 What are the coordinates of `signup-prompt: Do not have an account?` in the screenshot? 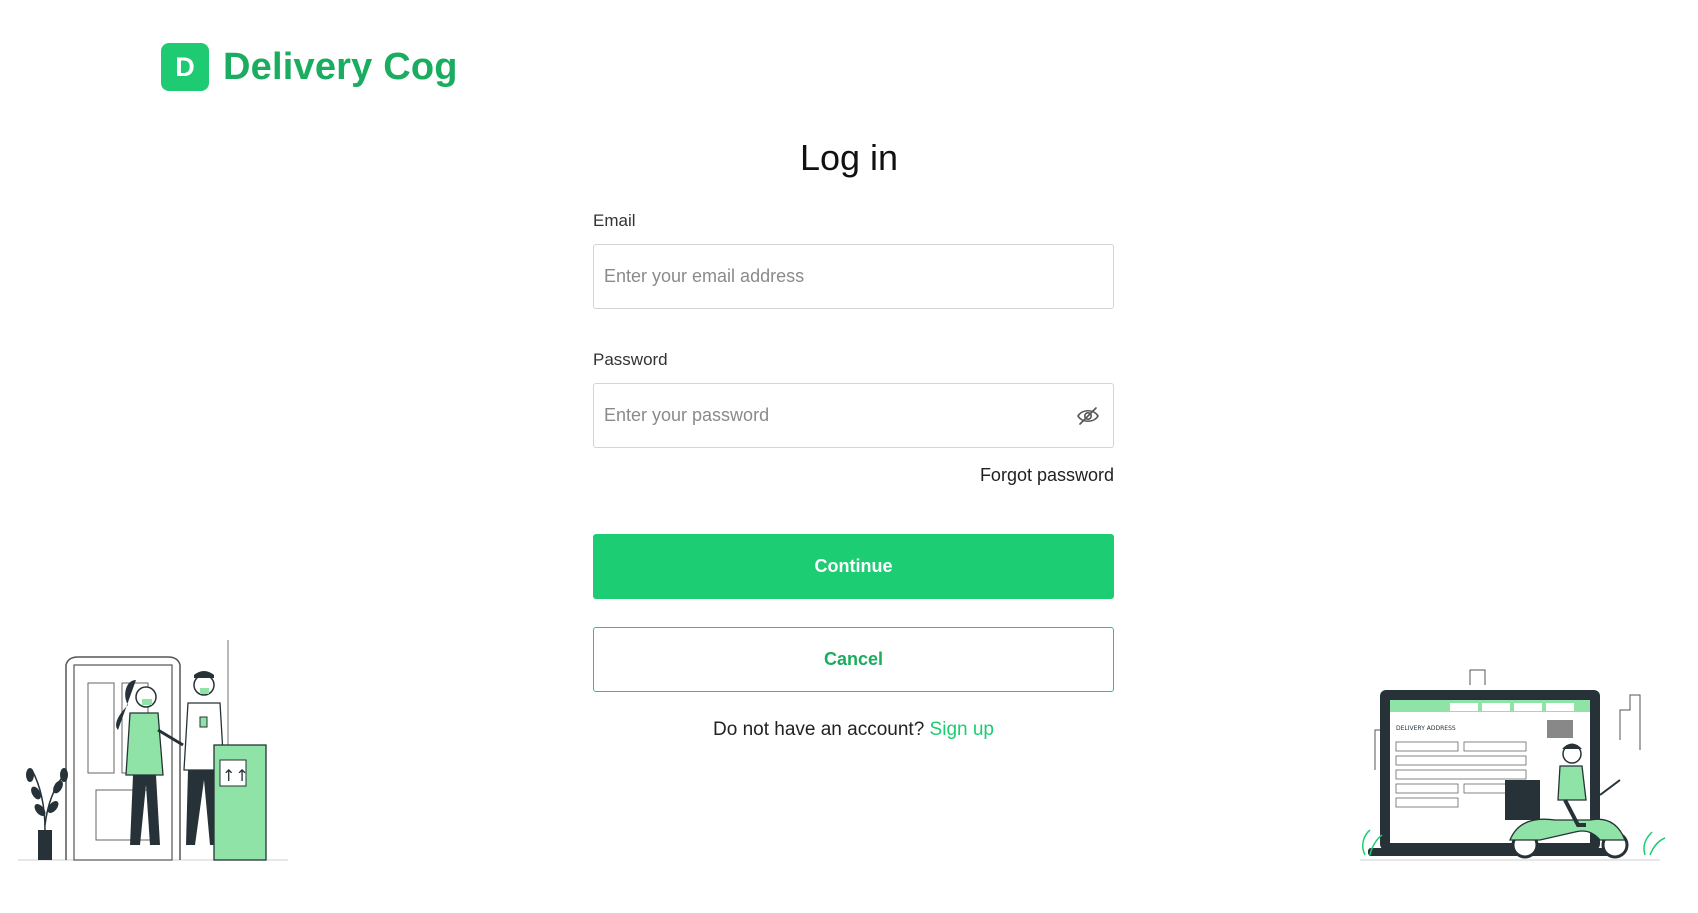 It's located at (819, 729).